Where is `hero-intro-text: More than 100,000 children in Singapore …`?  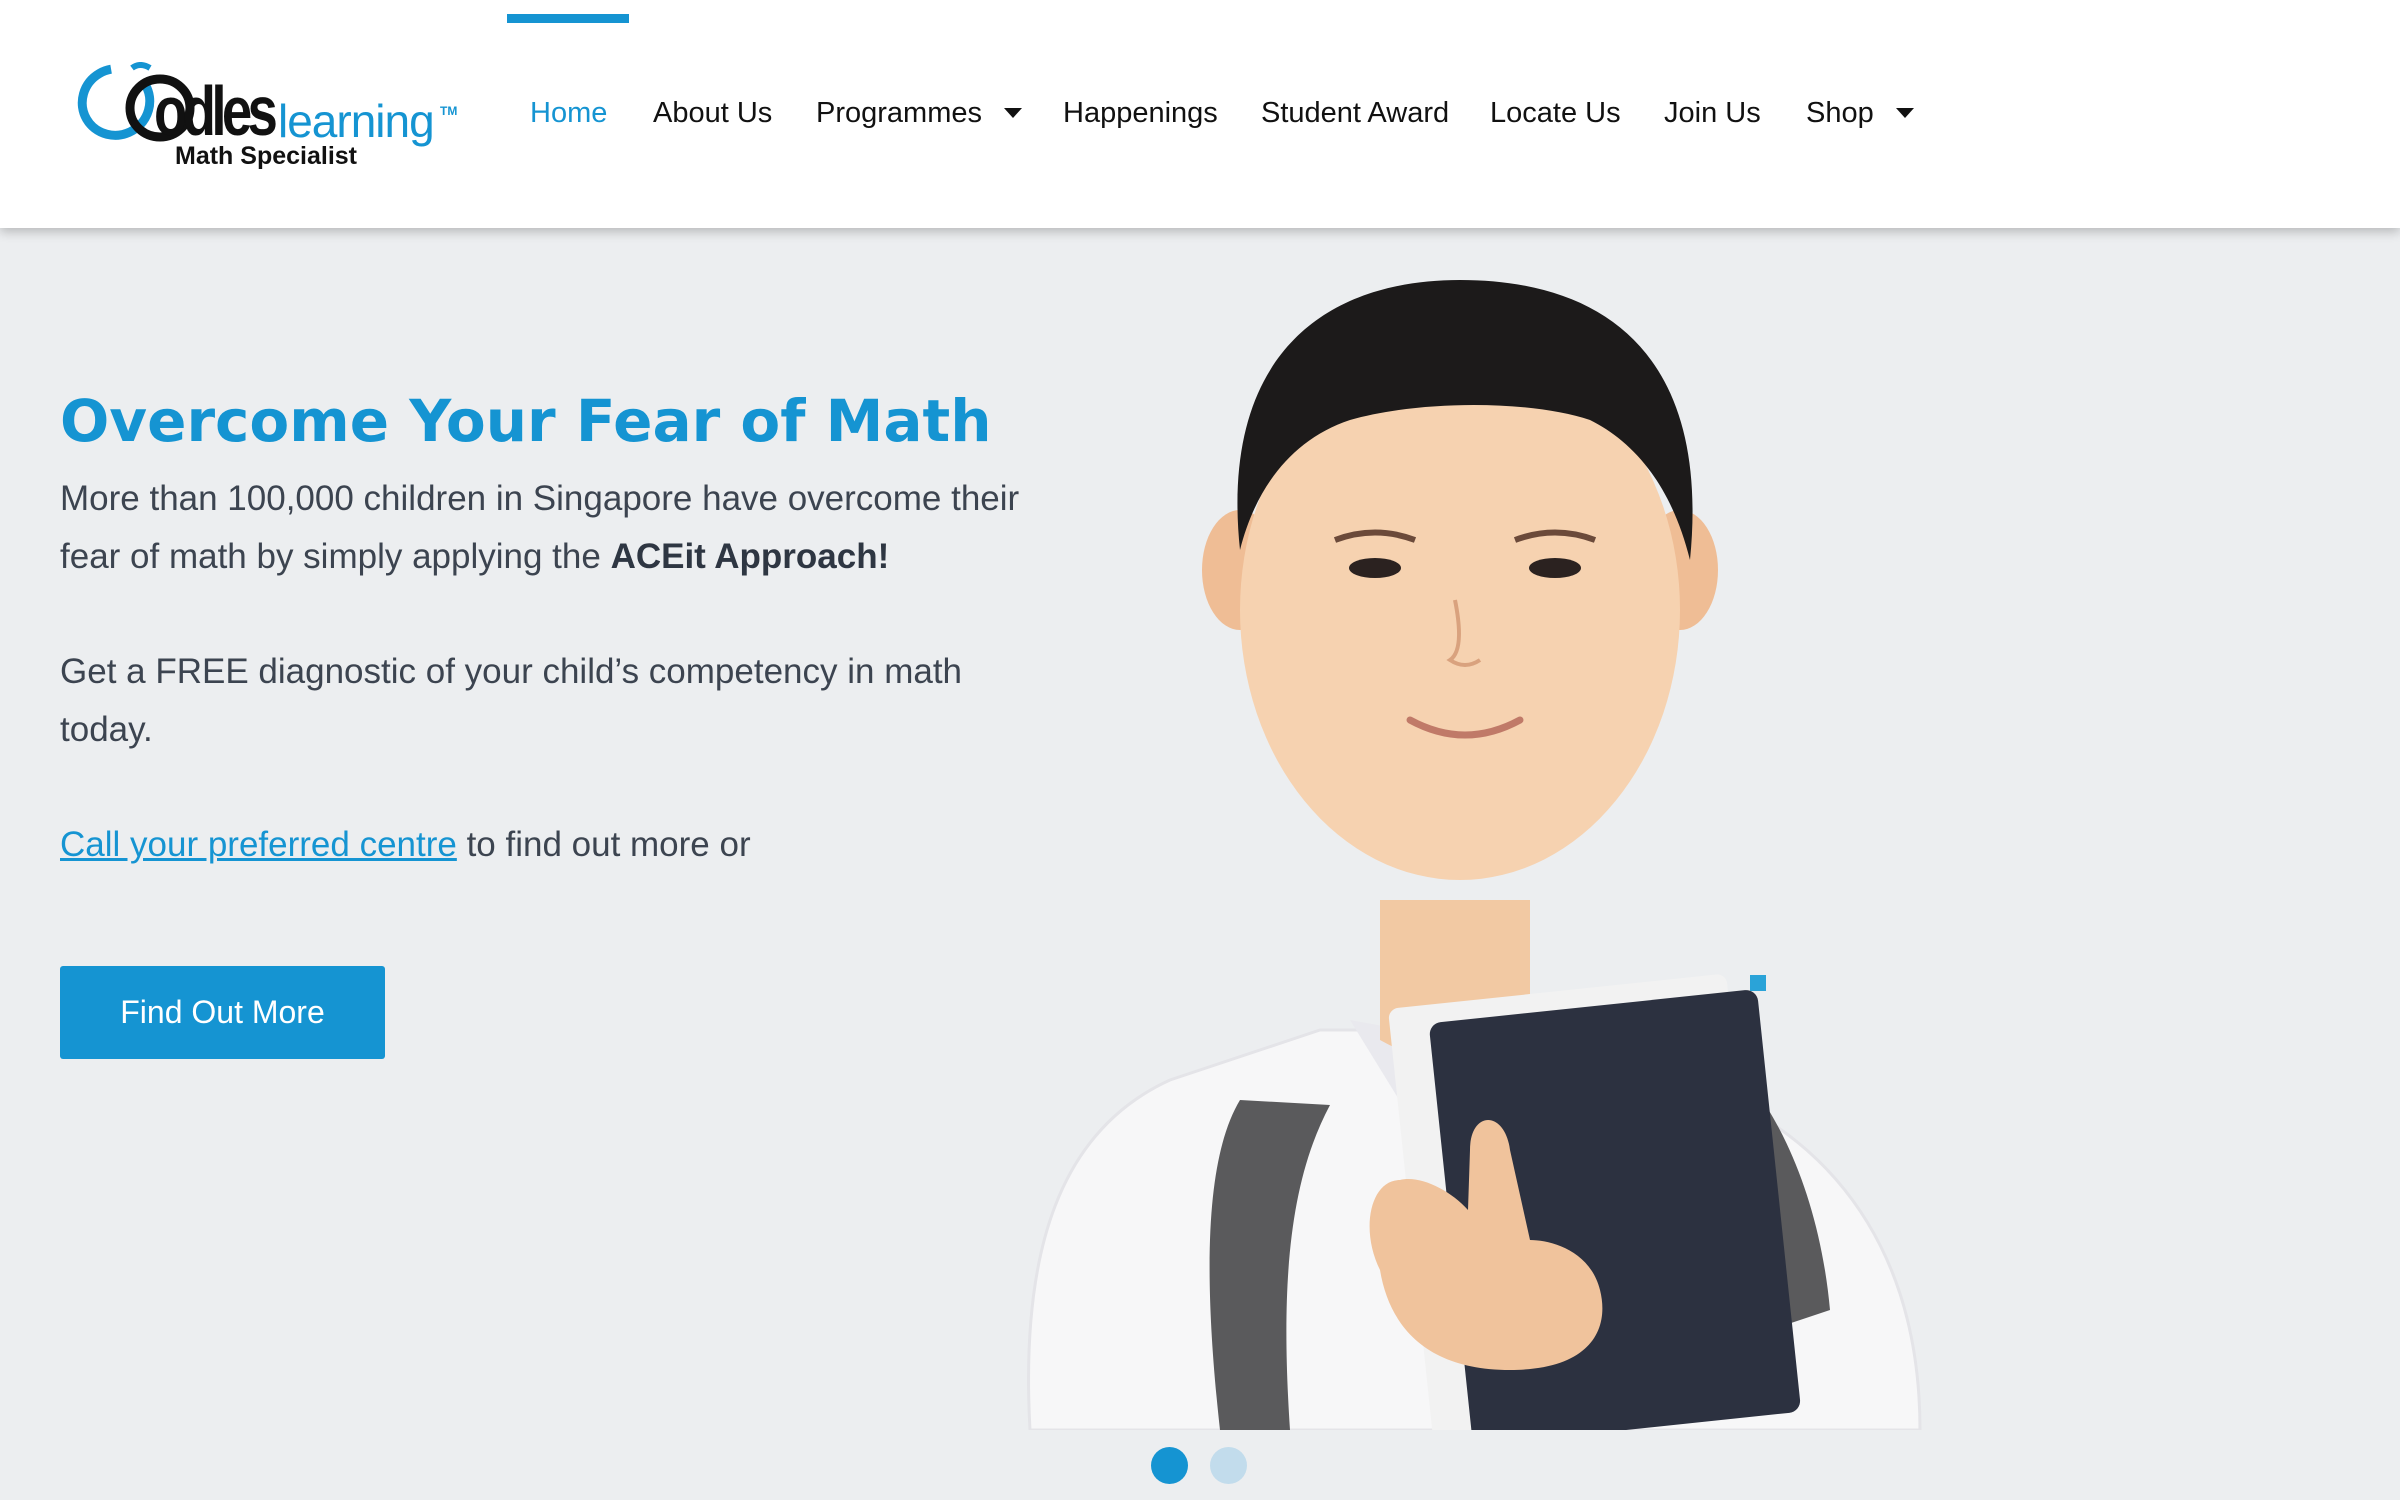
hero-intro-text: More than 100,000 children in Singapore … is located at coordinates (540, 528).